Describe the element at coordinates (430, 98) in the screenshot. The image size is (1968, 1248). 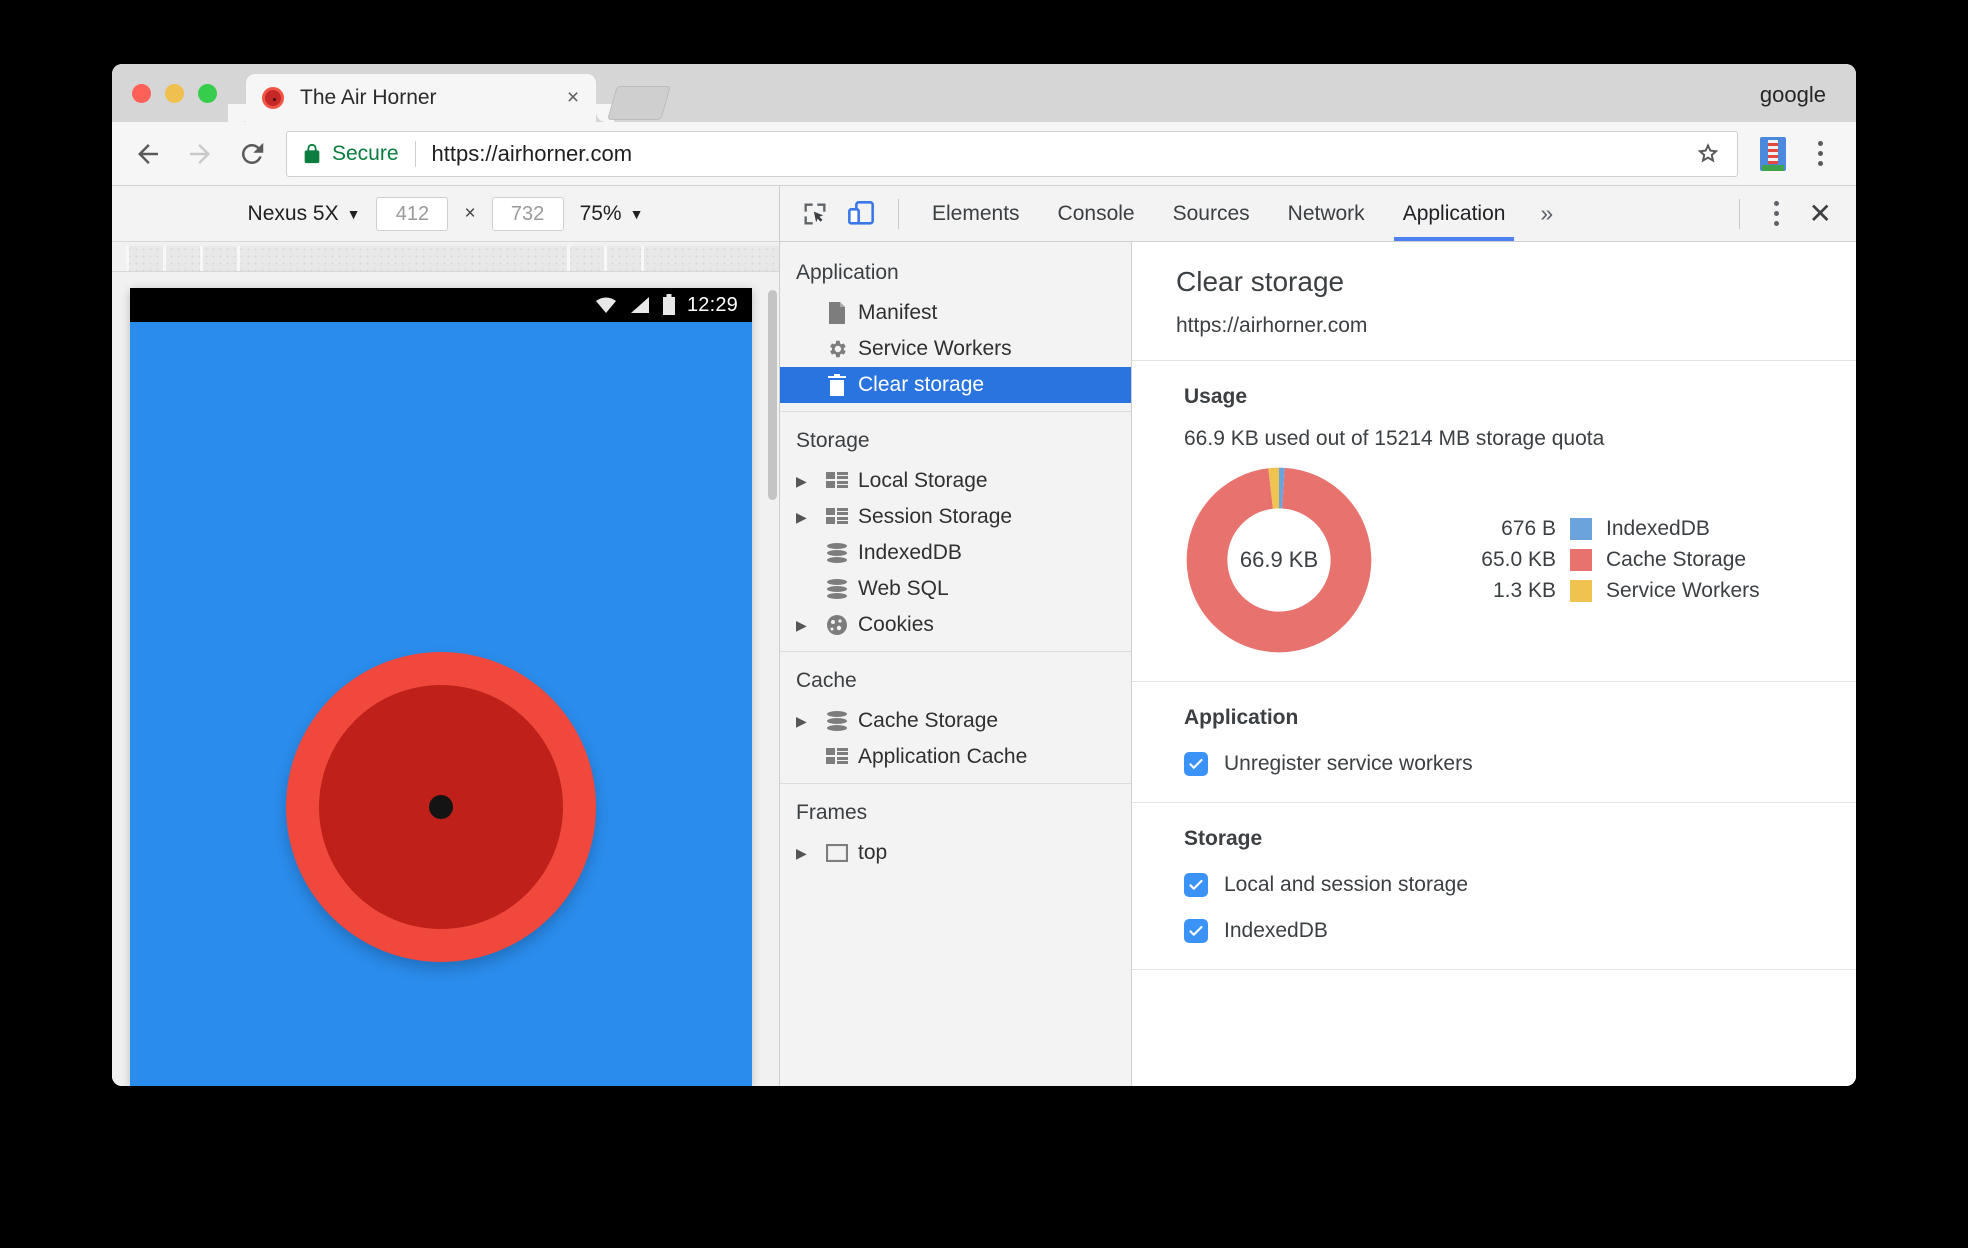
I see `browser-tab-active: The Air Horner ×` at that location.